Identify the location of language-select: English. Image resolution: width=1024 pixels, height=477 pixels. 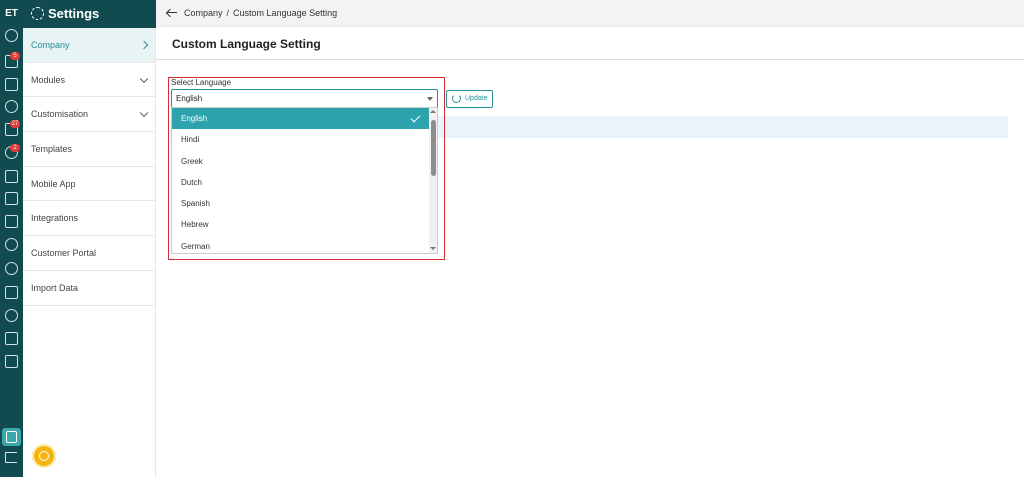
(304, 98).